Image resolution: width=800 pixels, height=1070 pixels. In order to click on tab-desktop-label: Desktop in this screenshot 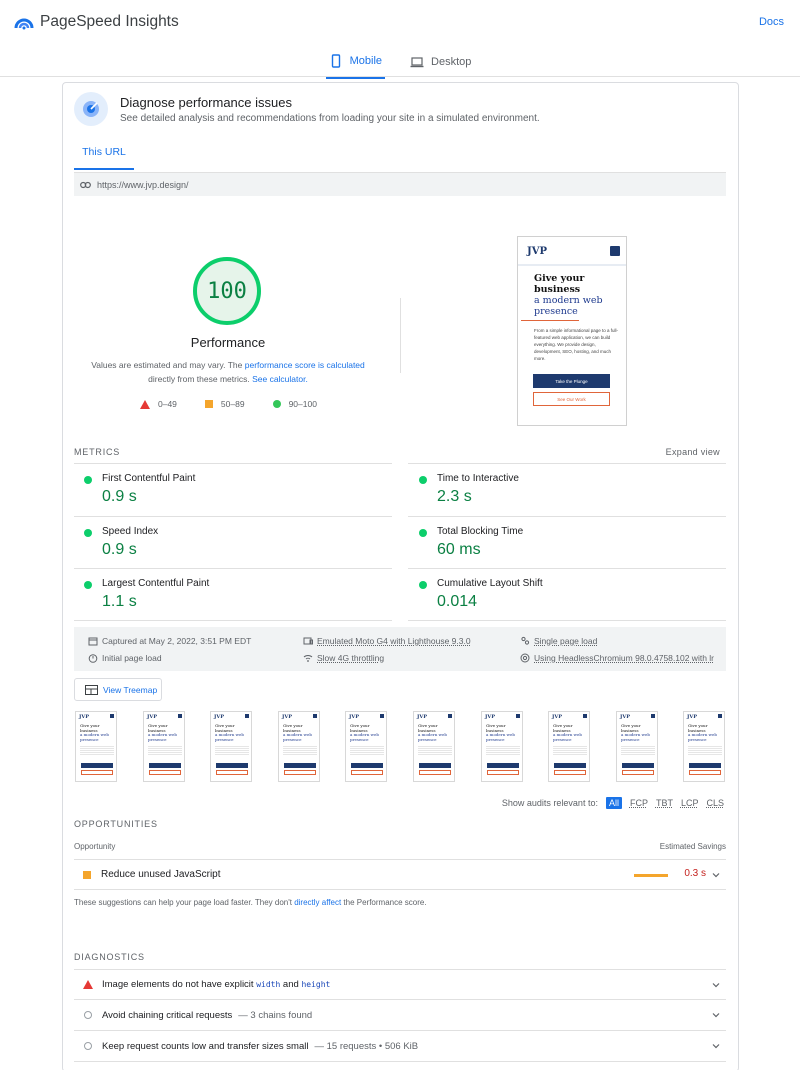, I will do `click(451, 62)`.